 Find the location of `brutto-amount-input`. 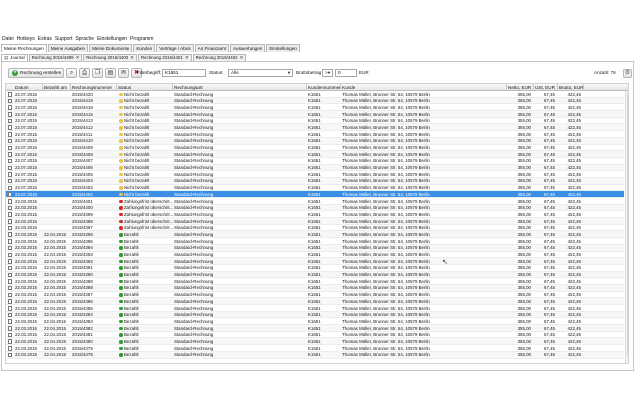

brutto-amount-input is located at coordinates (346, 72).